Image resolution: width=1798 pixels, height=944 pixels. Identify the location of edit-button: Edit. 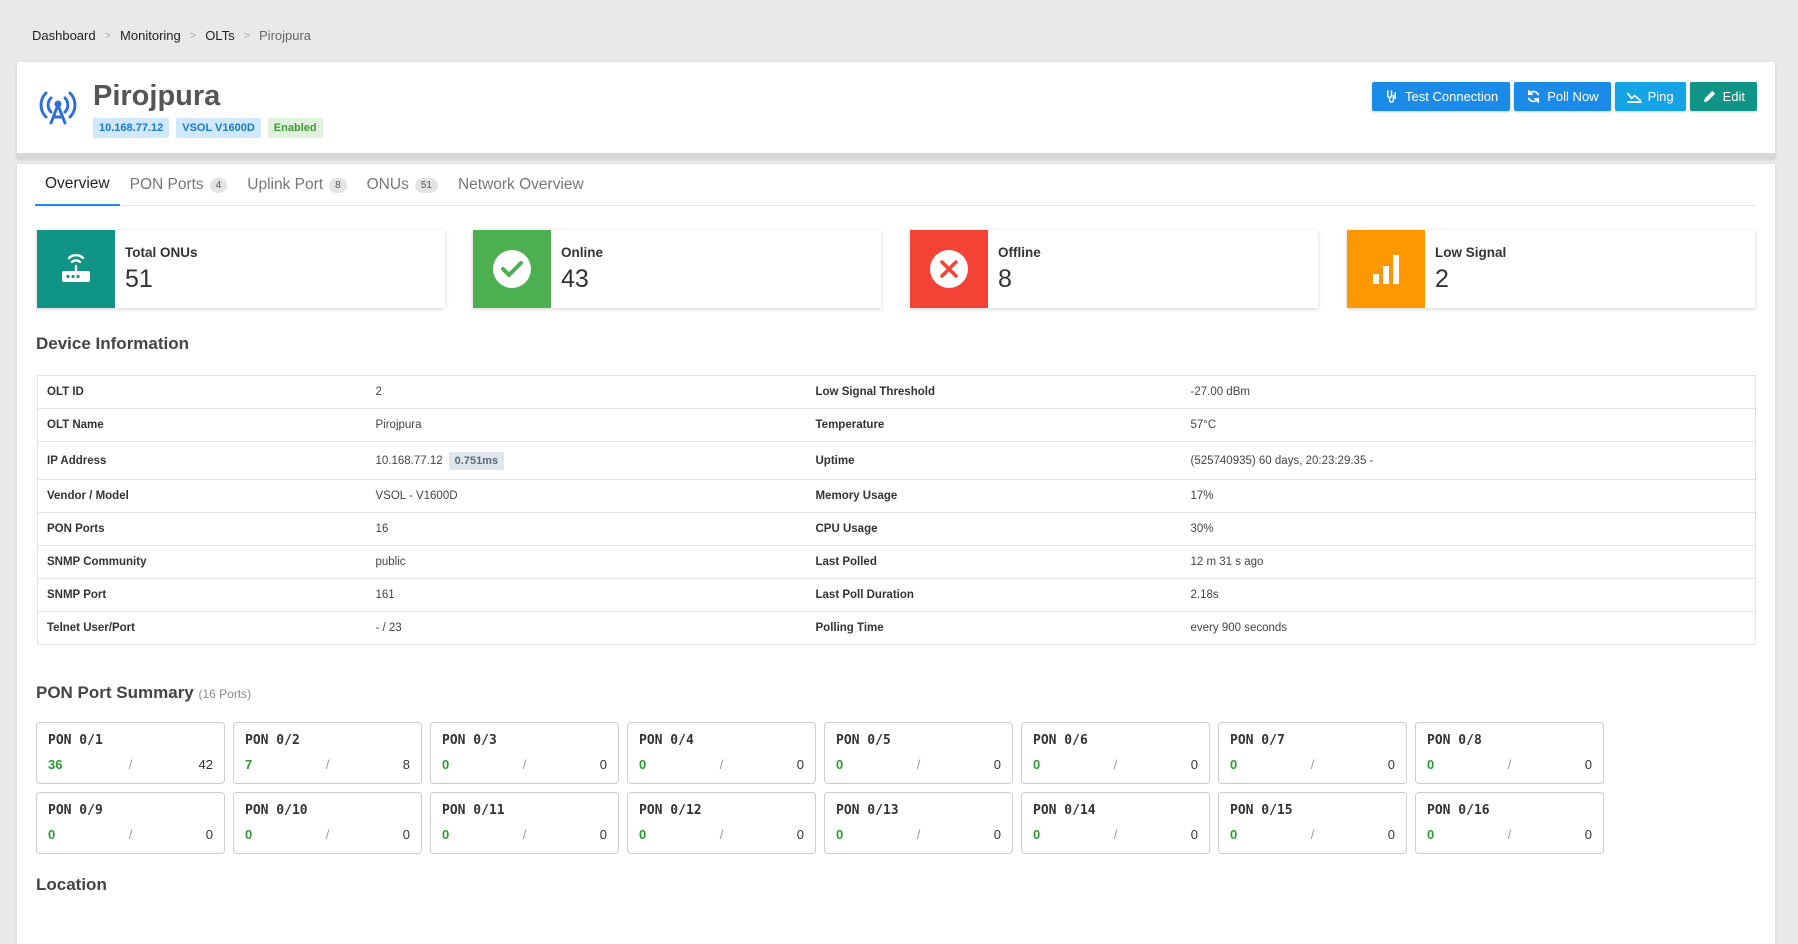
(1723, 96).